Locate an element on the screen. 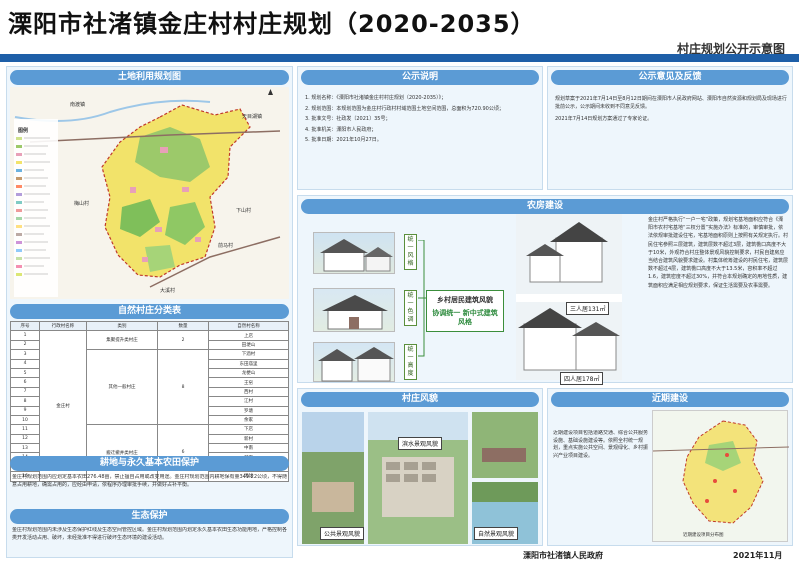 The height and width of the screenshot is (565, 799). callout-subtitle: 协调统一 新中式建筑风格 is located at coordinates (465, 317).